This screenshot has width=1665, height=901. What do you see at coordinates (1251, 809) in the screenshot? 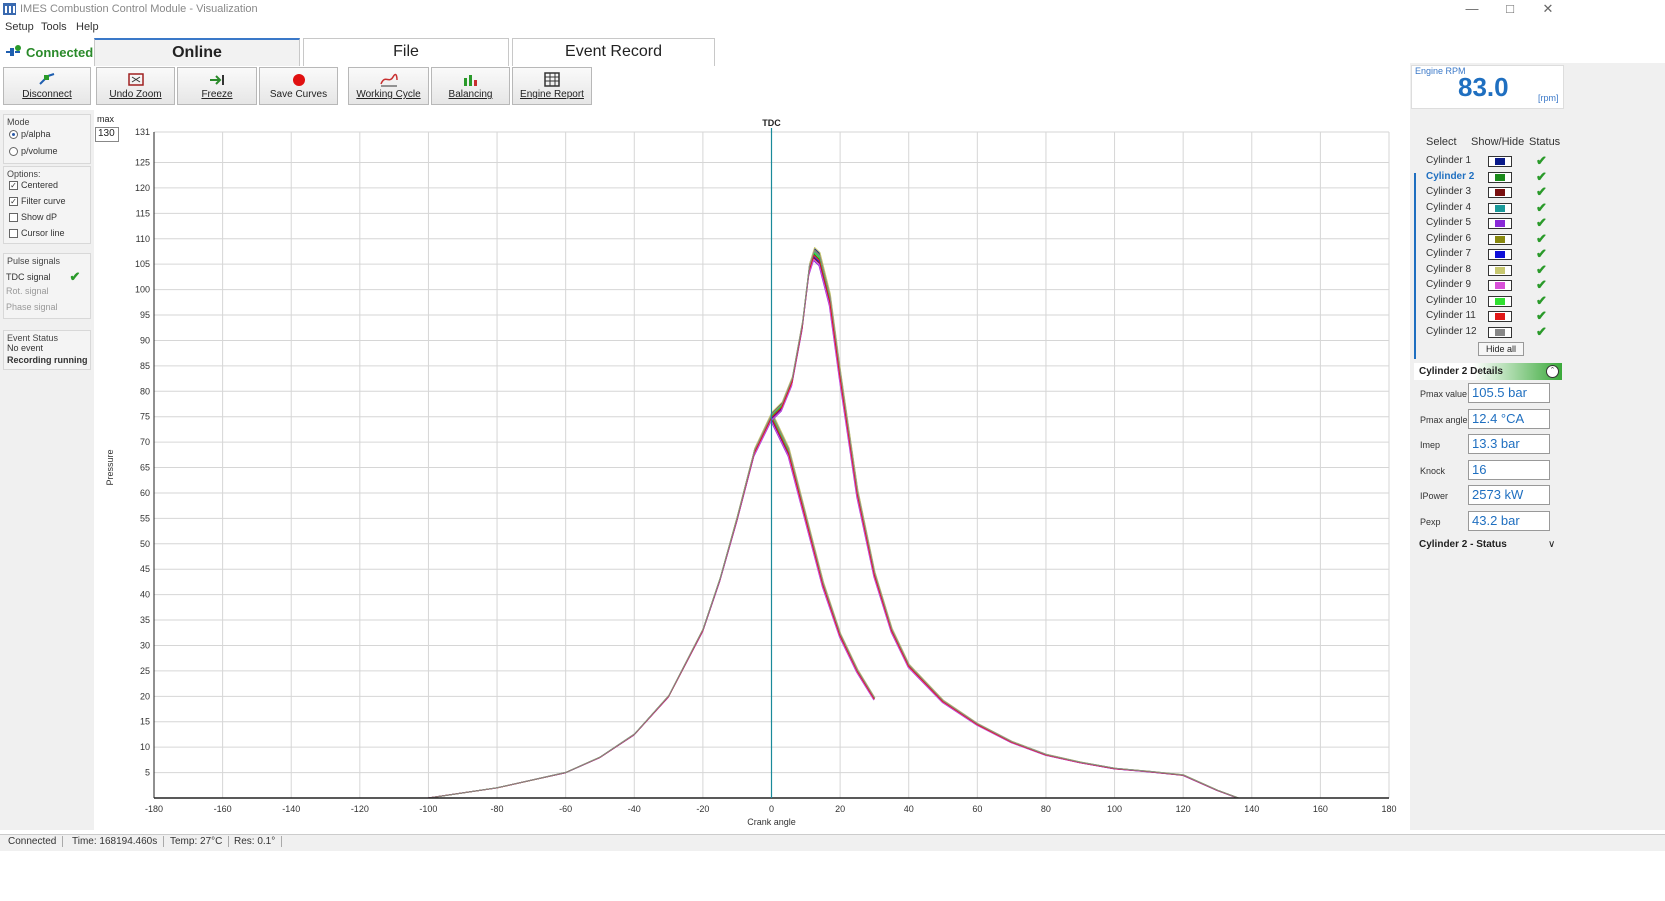
I see `x-tick-label: 140` at bounding box center [1251, 809].